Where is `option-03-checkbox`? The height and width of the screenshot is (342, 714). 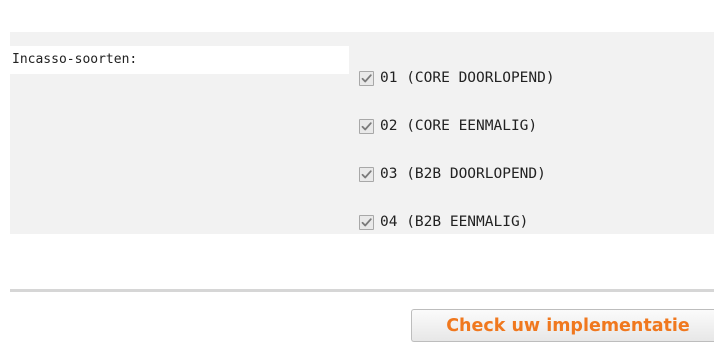 option-03-checkbox is located at coordinates (366, 174).